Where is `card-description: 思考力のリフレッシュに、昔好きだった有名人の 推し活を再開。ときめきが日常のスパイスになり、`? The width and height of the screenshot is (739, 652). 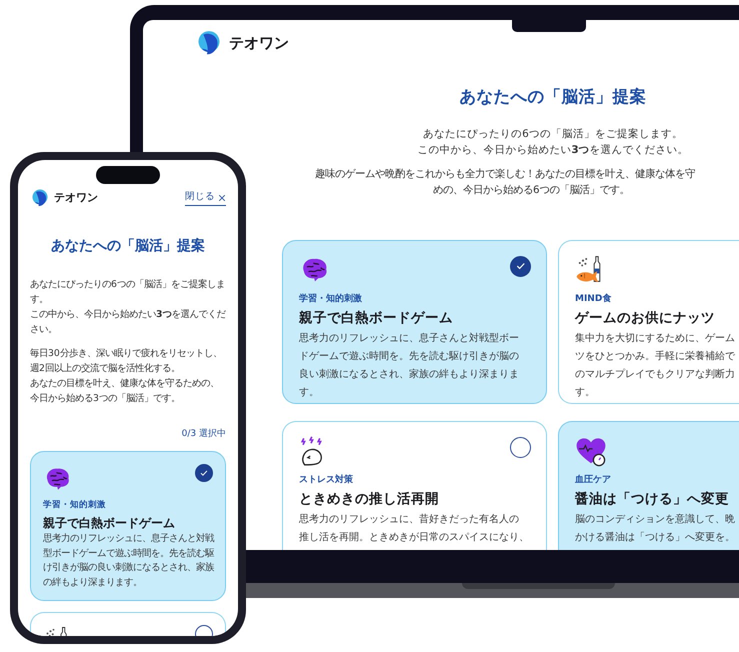 card-description: 思考力のリフレッシュに、昔好きだった有名人の 推し活を再開。ときめきが日常のスパイスになり、 is located at coordinates (414, 528).